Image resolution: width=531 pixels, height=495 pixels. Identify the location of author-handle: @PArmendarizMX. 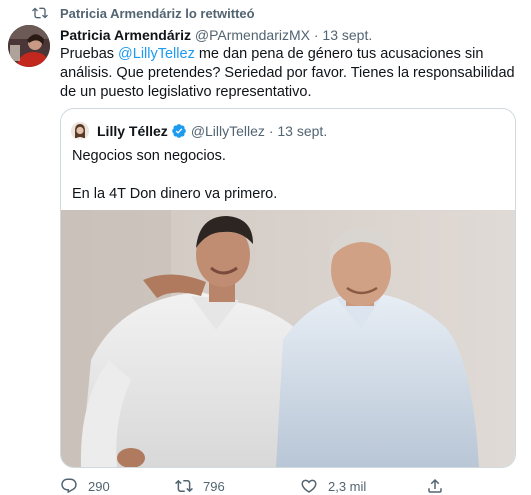
(252, 35).